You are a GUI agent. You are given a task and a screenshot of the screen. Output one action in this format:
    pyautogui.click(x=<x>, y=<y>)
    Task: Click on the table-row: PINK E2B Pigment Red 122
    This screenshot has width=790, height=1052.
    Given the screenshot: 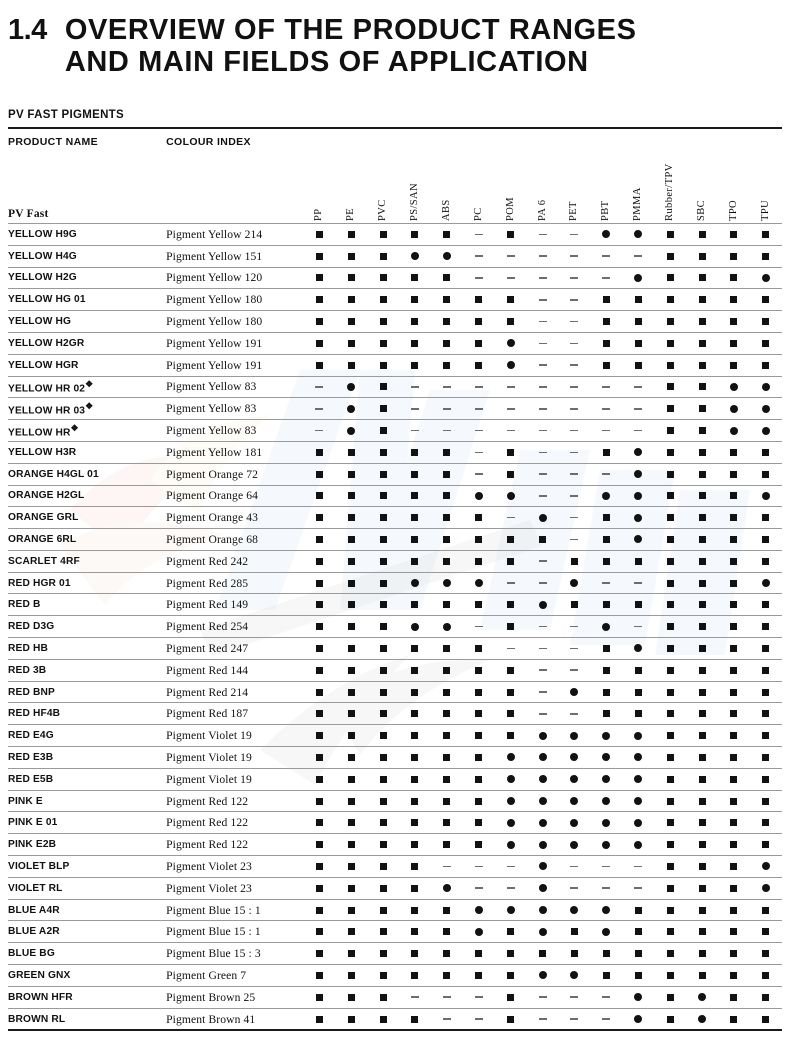 What is the action you would take?
    pyautogui.click(x=395, y=845)
    